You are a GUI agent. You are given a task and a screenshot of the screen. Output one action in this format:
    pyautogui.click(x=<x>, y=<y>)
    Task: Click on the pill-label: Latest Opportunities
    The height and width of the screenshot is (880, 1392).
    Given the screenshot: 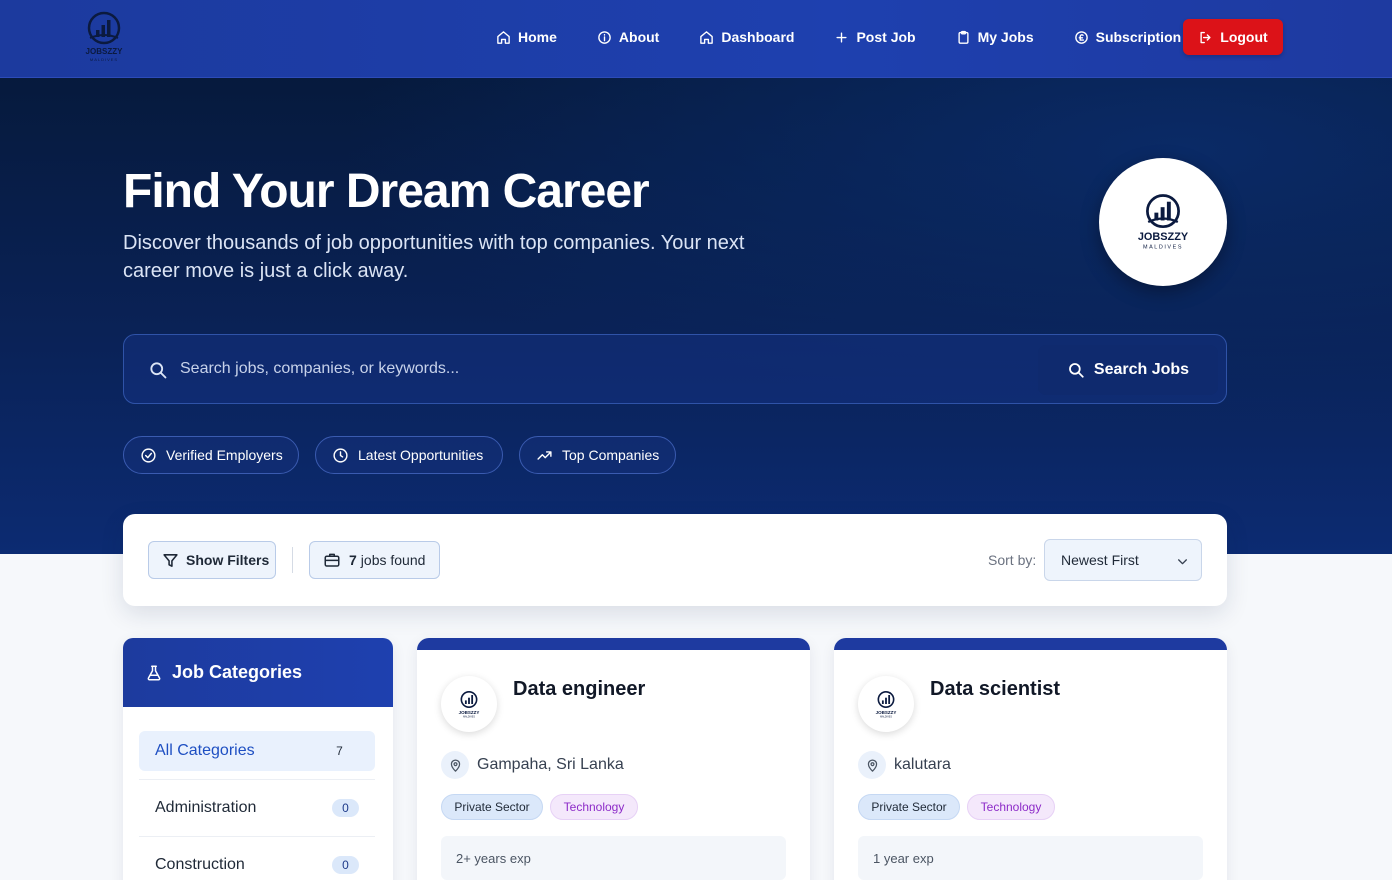 What is the action you would take?
    pyautogui.click(x=421, y=455)
    